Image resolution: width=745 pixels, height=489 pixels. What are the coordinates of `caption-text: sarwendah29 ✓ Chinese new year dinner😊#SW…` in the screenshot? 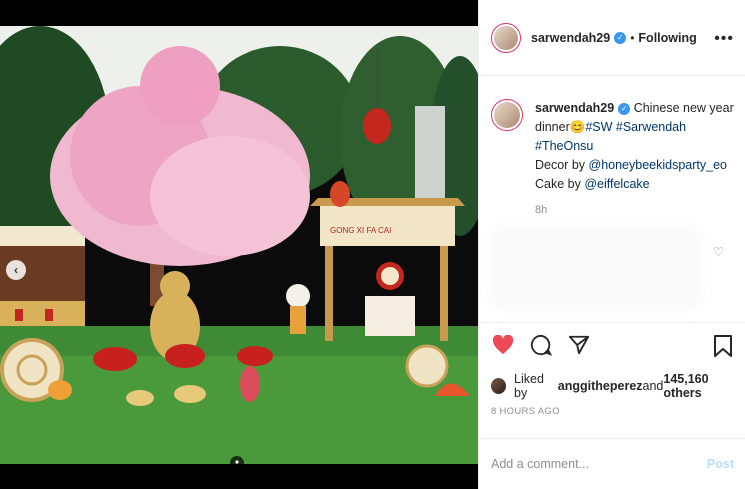 It's located at (634, 146).